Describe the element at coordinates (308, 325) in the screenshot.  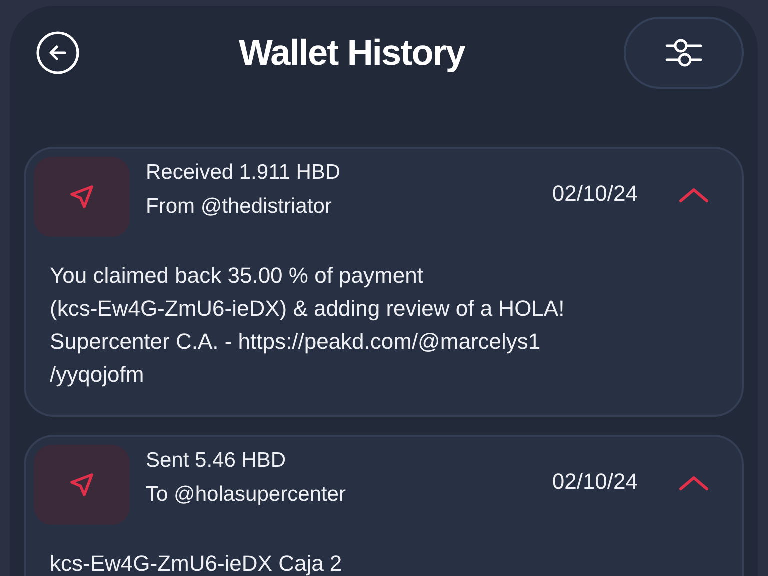
I see `transaction-memo: You claimed back 35.00 % of payment (kcs-Ew4G-ZmU6-ieDX) & adding review of a HOLA! Supercenter C.A. - https://peakd.com/@marcelys1 /yyqojofm` at that location.